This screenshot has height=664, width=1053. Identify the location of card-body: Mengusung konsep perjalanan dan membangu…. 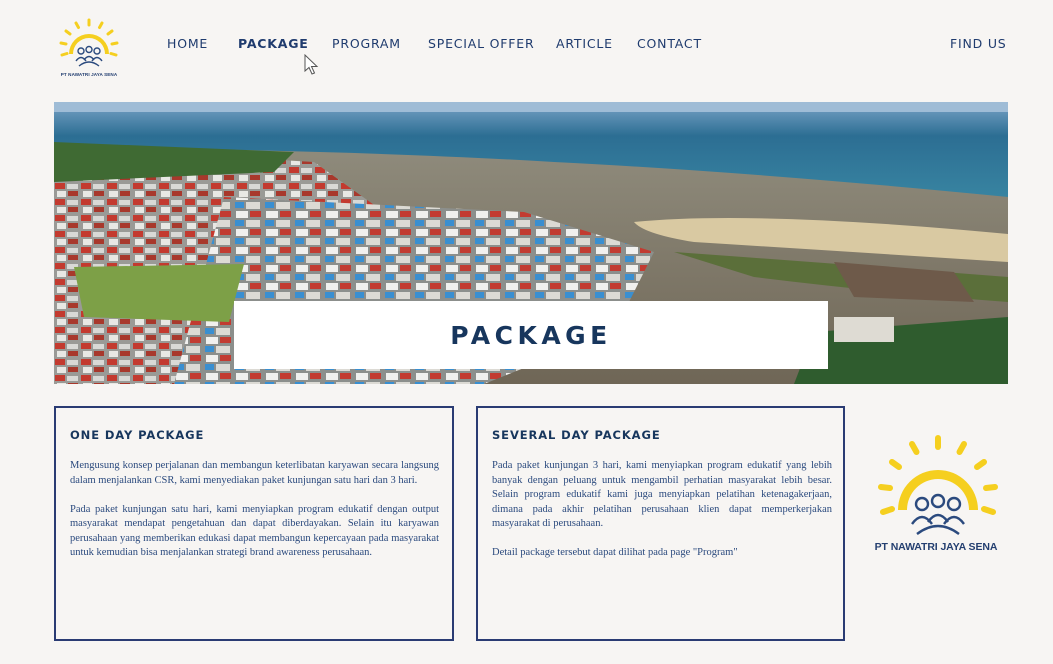
(254, 517).